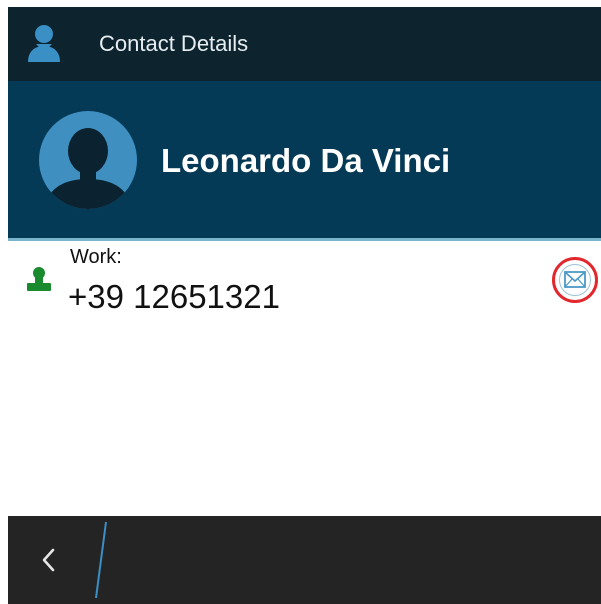  I want to click on back-button-separator, so click(101, 560).